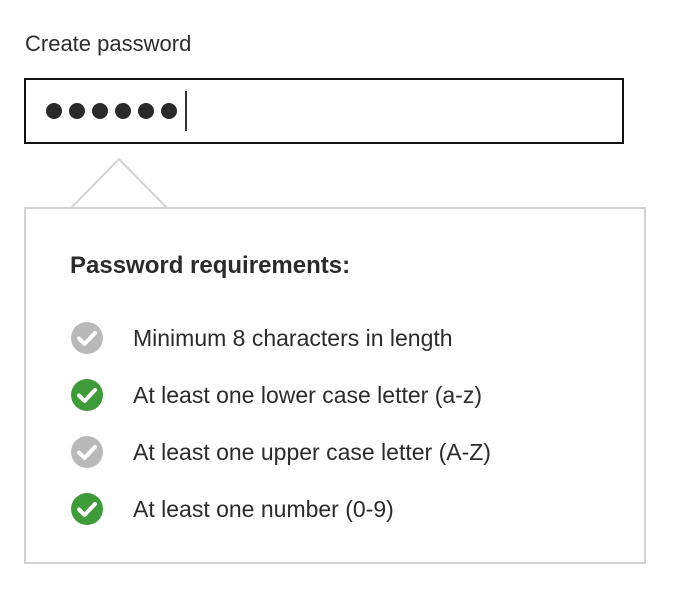  Describe the element at coordinates (108, 43) in the screenshot. I see `create-password-label: Create password` at that location.